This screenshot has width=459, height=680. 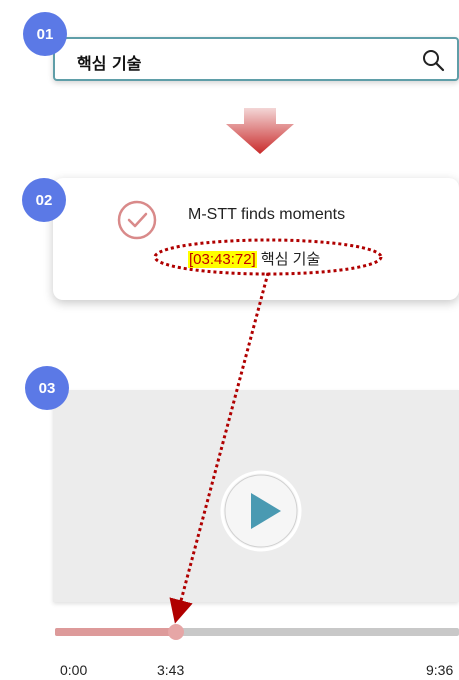 I want to click on check-circle-icon, so click(x=137, y=220).